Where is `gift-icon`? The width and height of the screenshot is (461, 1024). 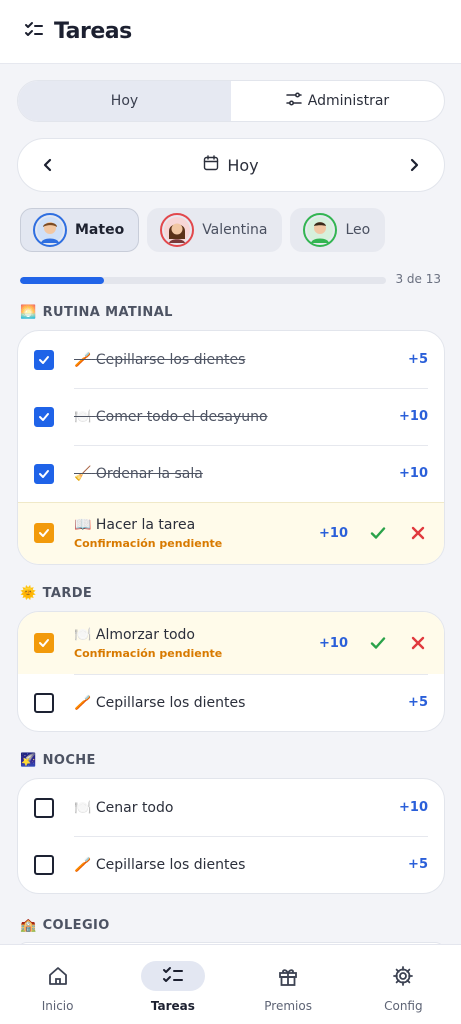
gift-icon is located at coordinates (288, 976).